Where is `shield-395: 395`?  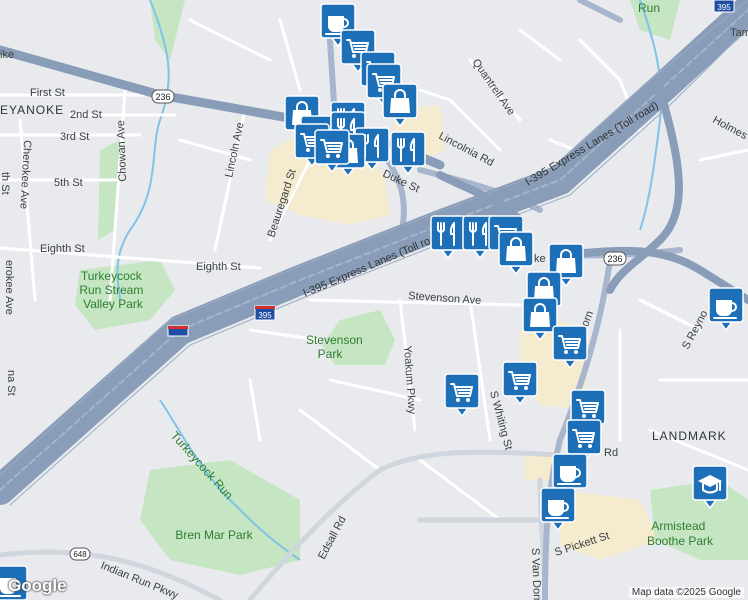
shield-395: 395 is located at coordinates (265, 313).